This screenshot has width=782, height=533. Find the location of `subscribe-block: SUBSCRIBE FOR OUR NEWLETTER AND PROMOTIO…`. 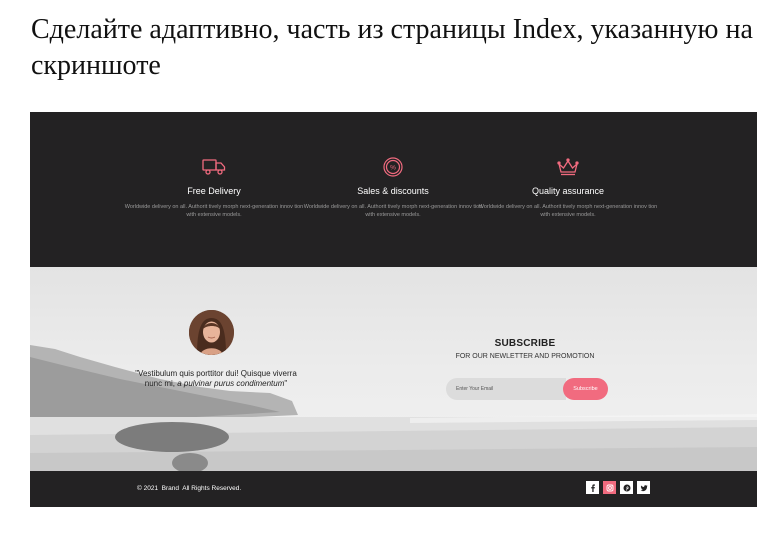

subscribe-block: SUBSCRIBE FOR OUR NEWLETTER AND PROMOTIO… is located at coordinates (525, 349).